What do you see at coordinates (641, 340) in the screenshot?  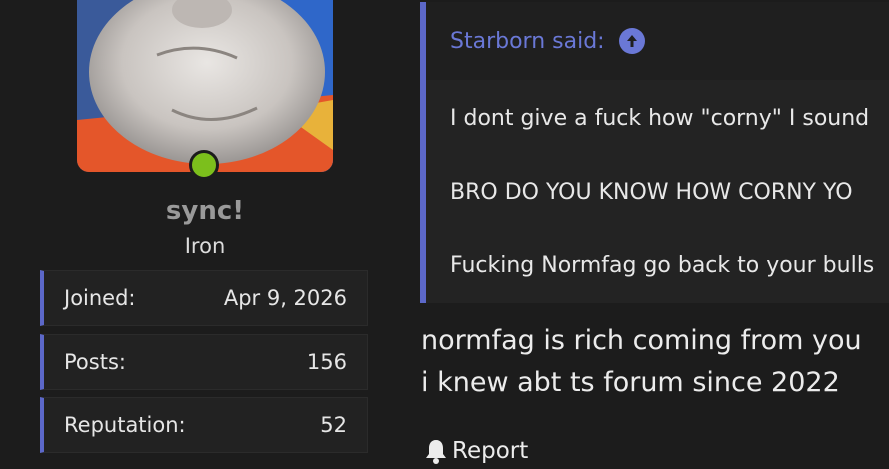 I see `message-line: normfag is rich coming from you` at bounding box center [641, 340].